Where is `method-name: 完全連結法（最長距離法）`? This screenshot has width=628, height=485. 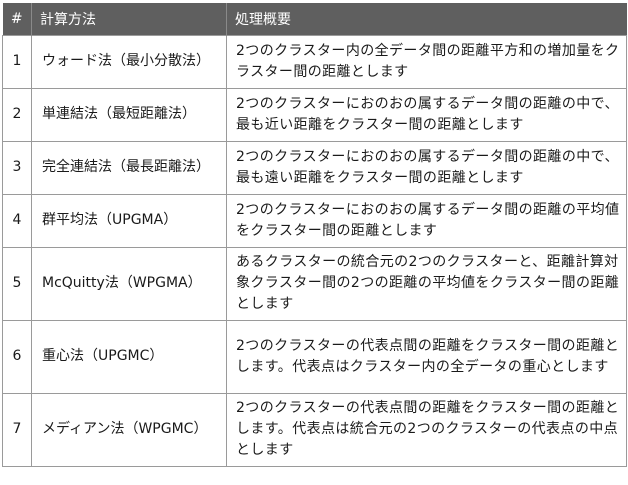
method-name: 完全連結法（最長距離法） is located at coordinates (129, 167).